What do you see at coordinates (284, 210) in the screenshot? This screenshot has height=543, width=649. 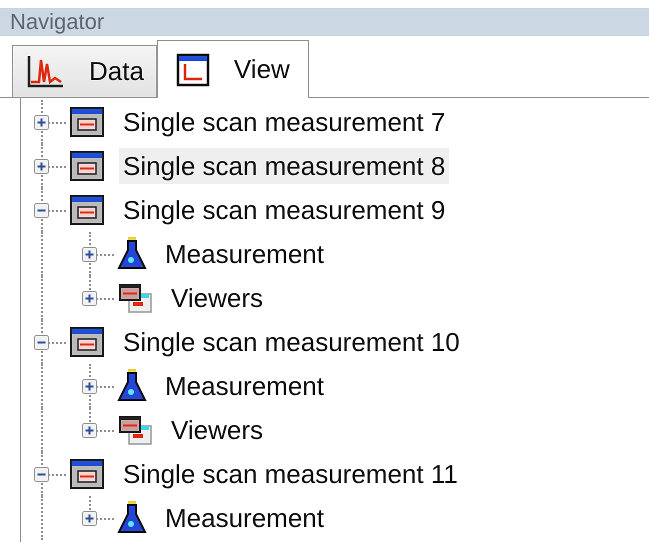 I see `tree-item: Single scan measurement 9` at bounding box center [284, 210].